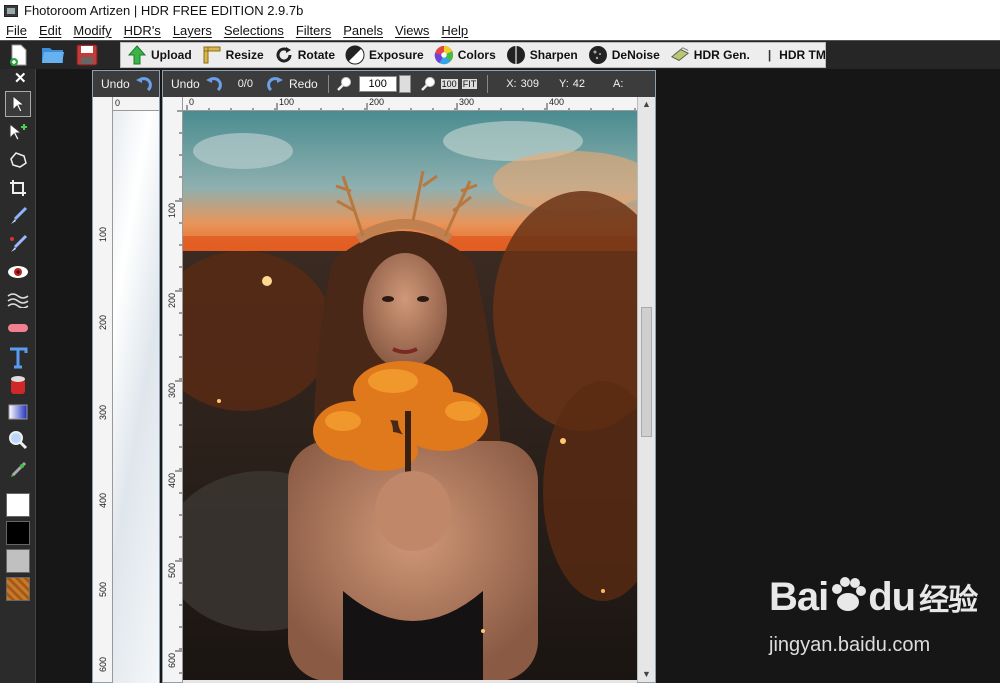 The width and height of the screenshot is (1000, 683). I want to click on pencil-icon, so click(19, 243).